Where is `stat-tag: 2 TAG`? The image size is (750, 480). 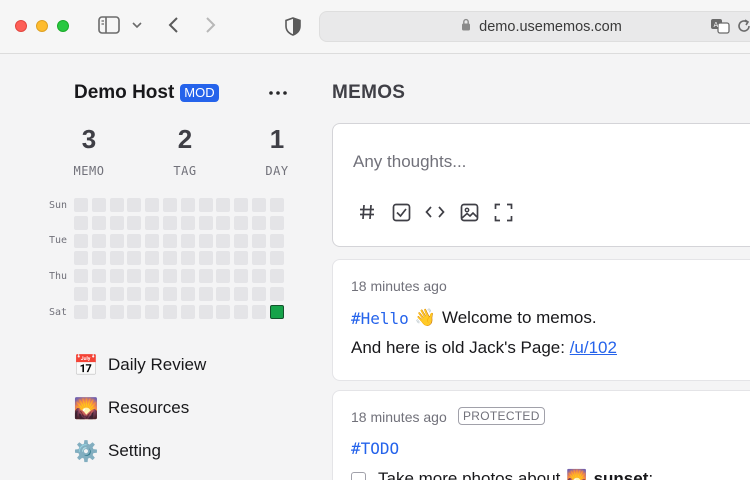
stat-tag: 2 TAG is located at coordinates (185, 151).